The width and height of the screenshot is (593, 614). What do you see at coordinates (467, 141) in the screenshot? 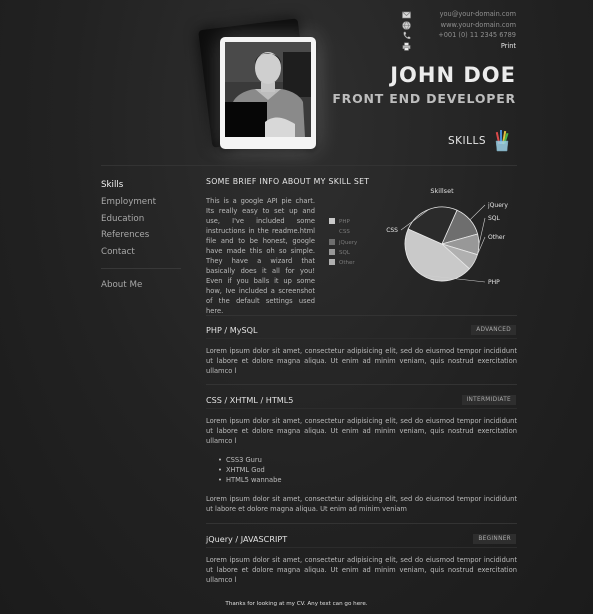
I see `section-heading: SKILLS` at bounding box center [467, 141].